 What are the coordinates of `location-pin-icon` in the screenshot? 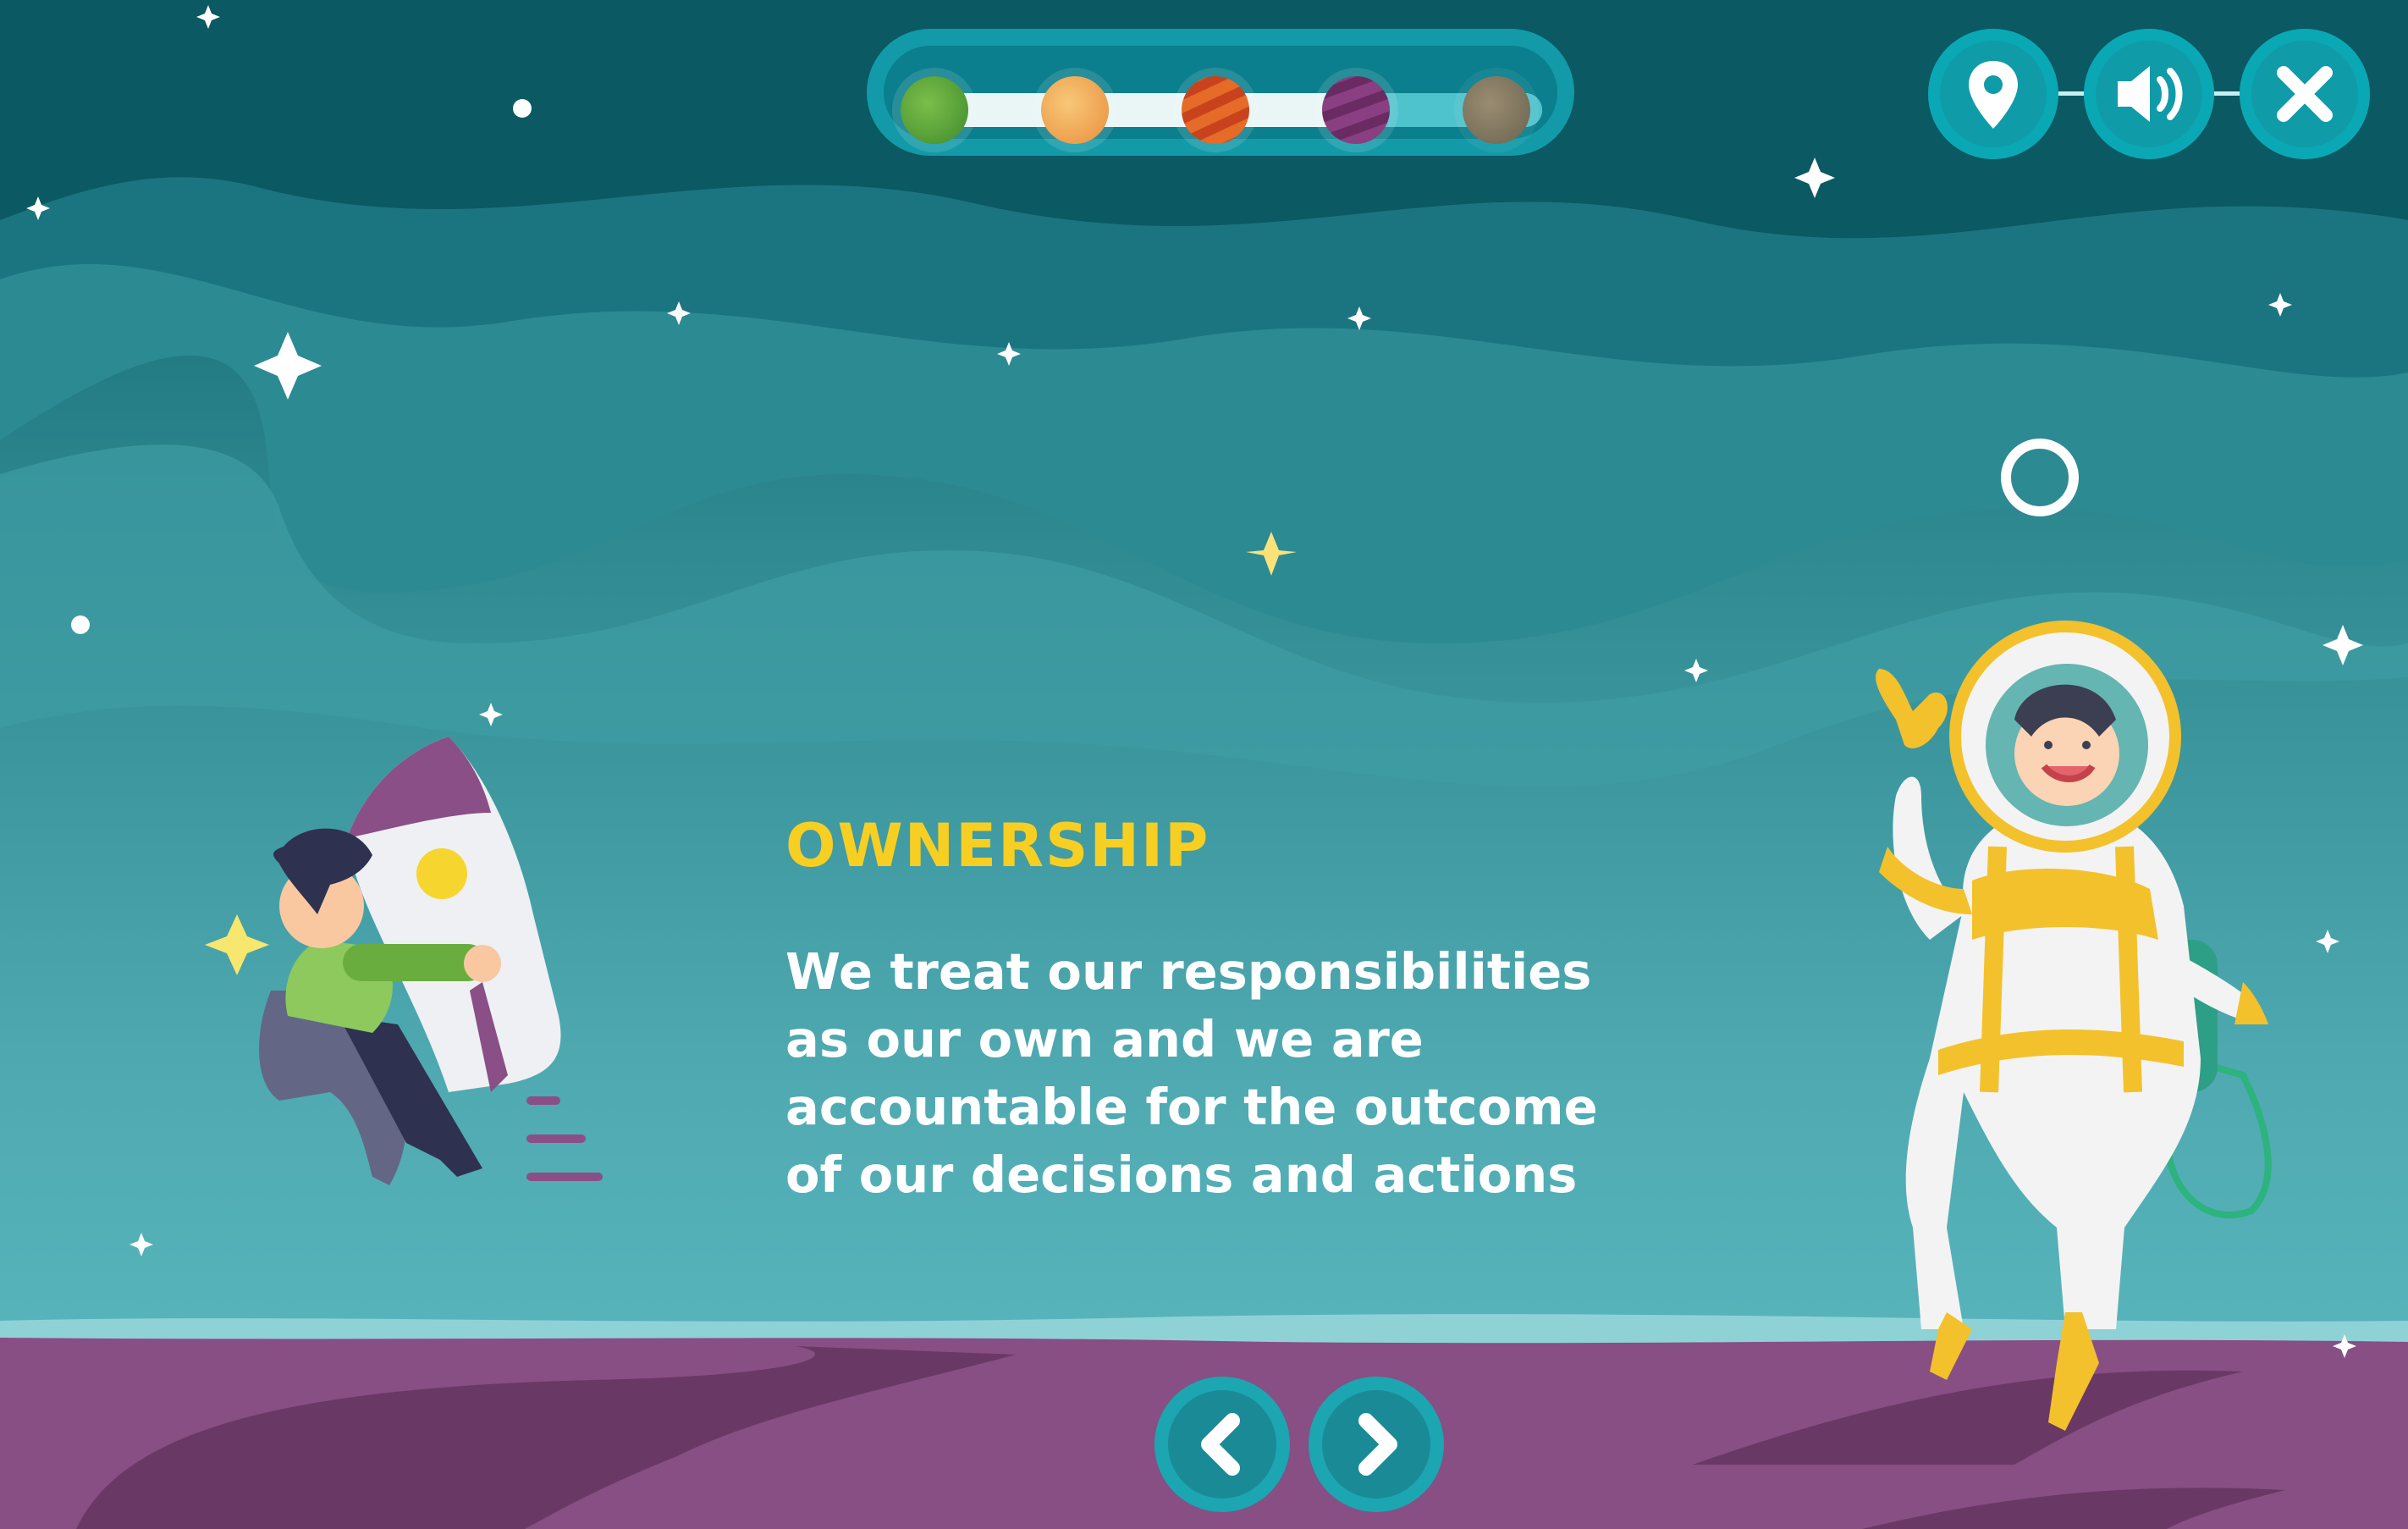 It's located at (1994, 95).